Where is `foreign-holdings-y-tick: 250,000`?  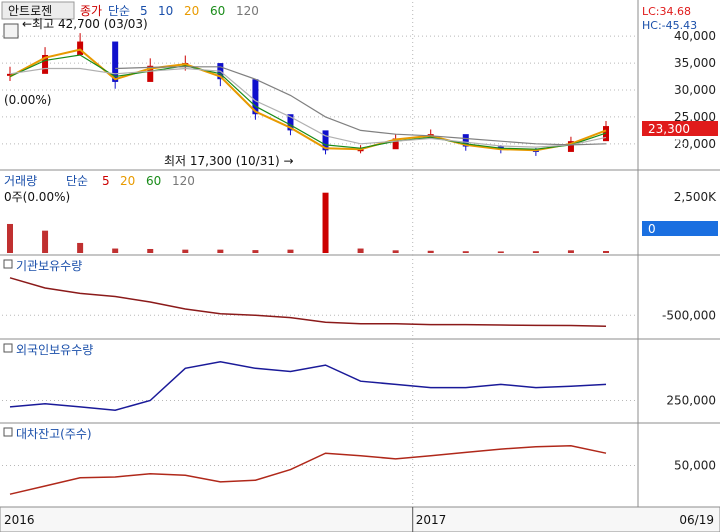
foreign-holdings-y-tick: 250,000 is located at coordinates (691, 401).